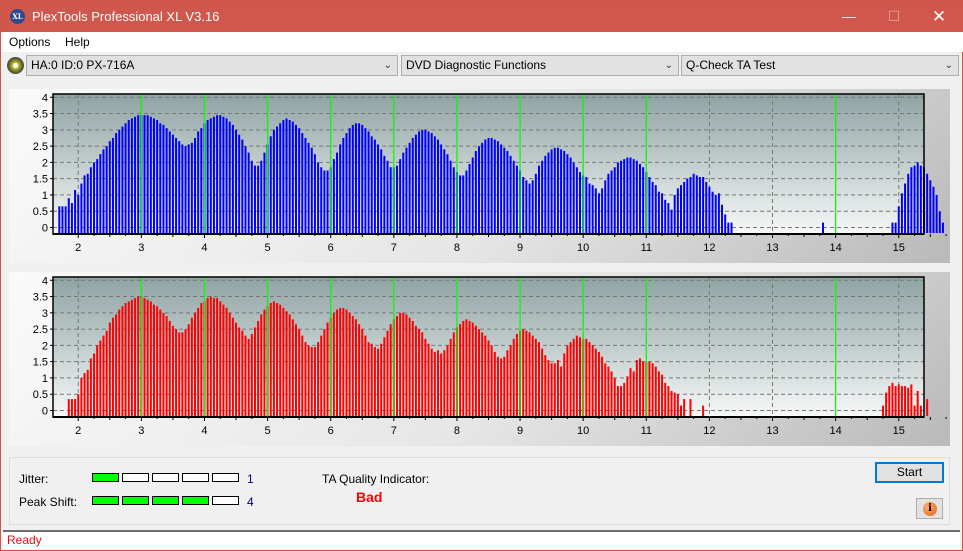 This screenshot has height=551, width=963. Describe the element at coordinates (849, 16) in the screenshot. I see `minimize-icon: —` at that location.